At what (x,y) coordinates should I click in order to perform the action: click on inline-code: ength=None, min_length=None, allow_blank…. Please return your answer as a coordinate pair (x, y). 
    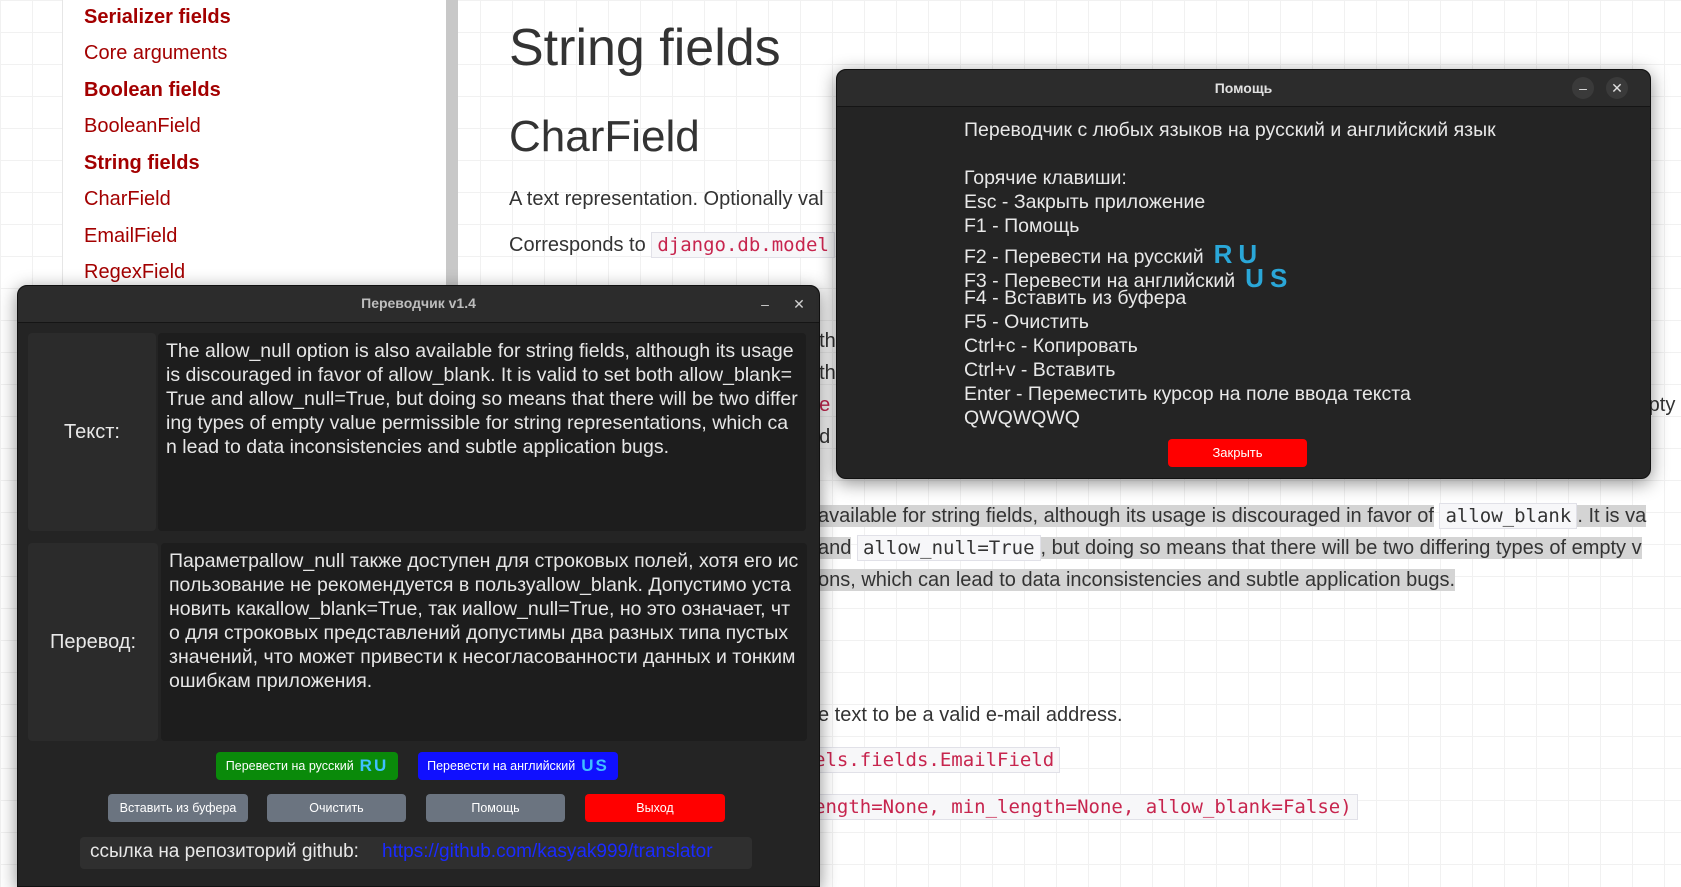
    Looking at the image, I should click on (1083, 807).